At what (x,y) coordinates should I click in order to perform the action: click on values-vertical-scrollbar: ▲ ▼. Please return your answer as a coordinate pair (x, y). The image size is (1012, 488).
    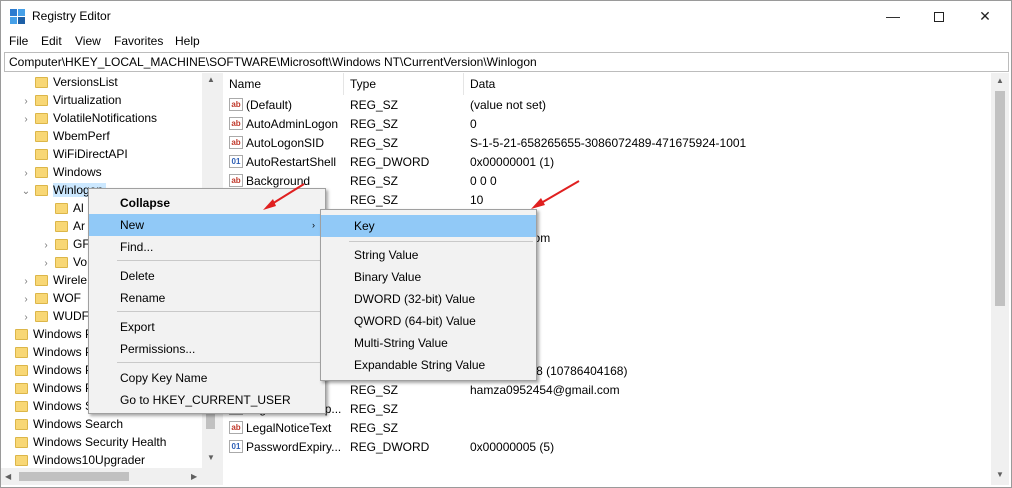
    Looking at the image, I should click on (1000, 279).